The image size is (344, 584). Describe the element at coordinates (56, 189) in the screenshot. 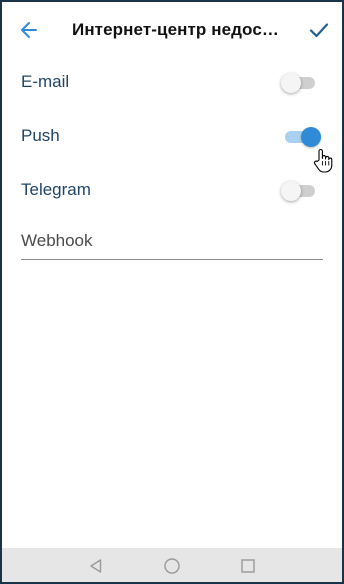

I see `channel-label-telegram: Telegram` at that location.